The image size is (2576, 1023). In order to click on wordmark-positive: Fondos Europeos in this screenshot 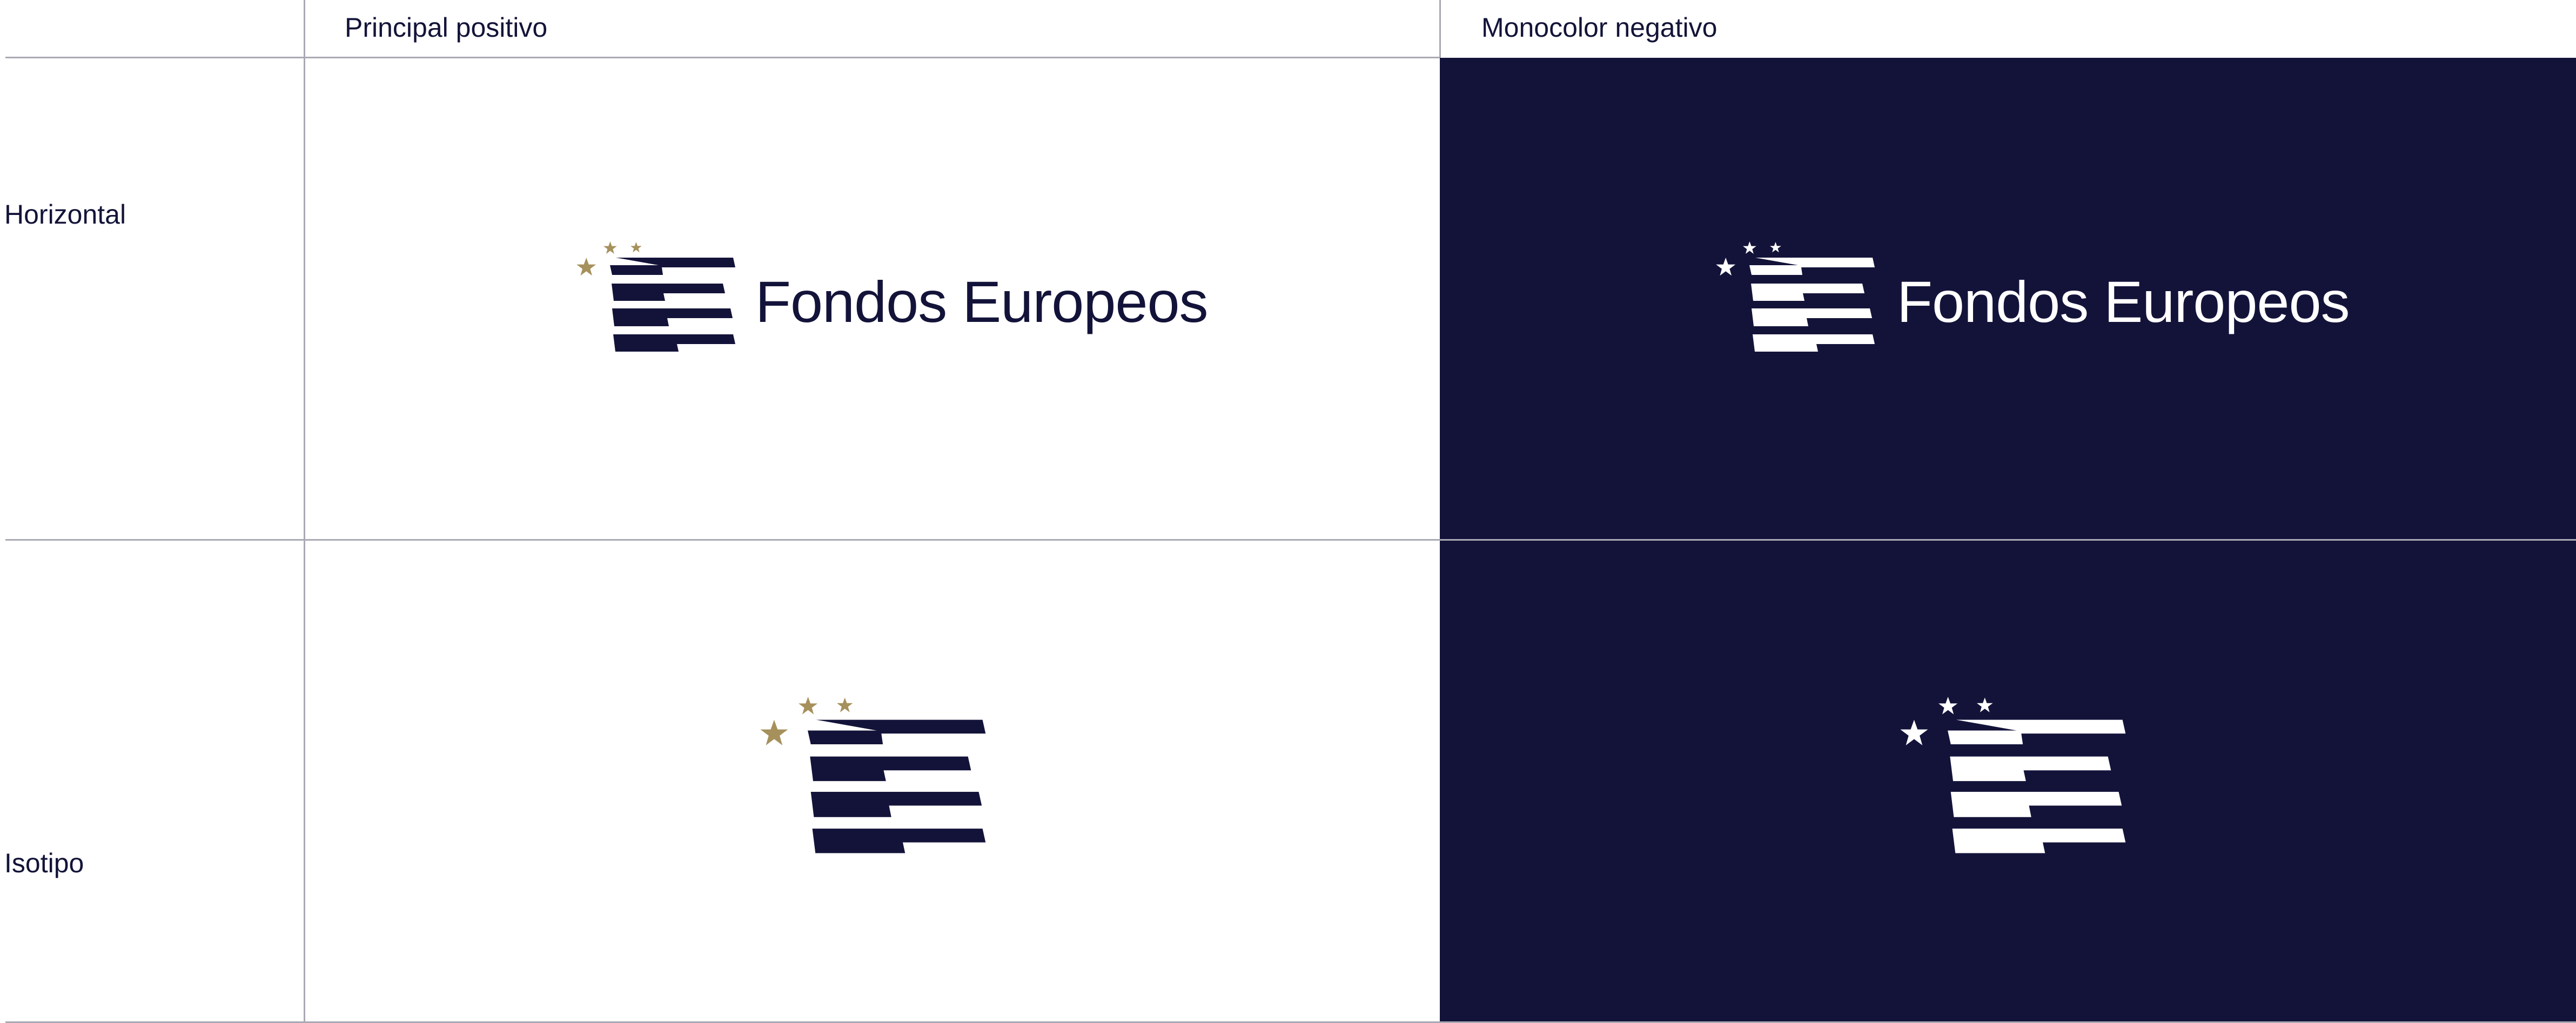, I will do `click(982, 301)`.